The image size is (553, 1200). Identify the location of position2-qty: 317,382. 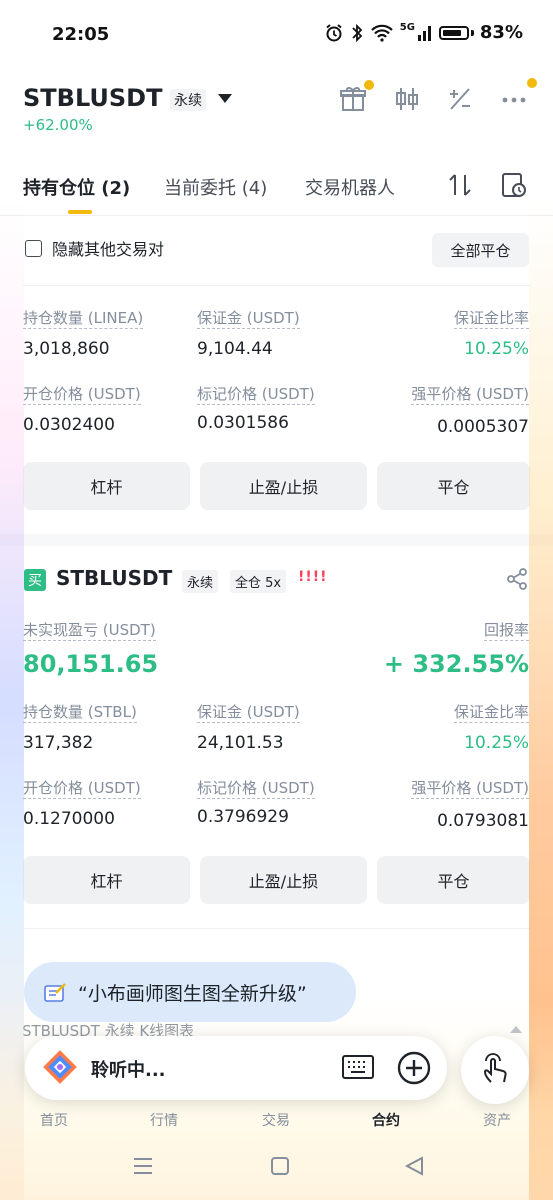
(58, 743).